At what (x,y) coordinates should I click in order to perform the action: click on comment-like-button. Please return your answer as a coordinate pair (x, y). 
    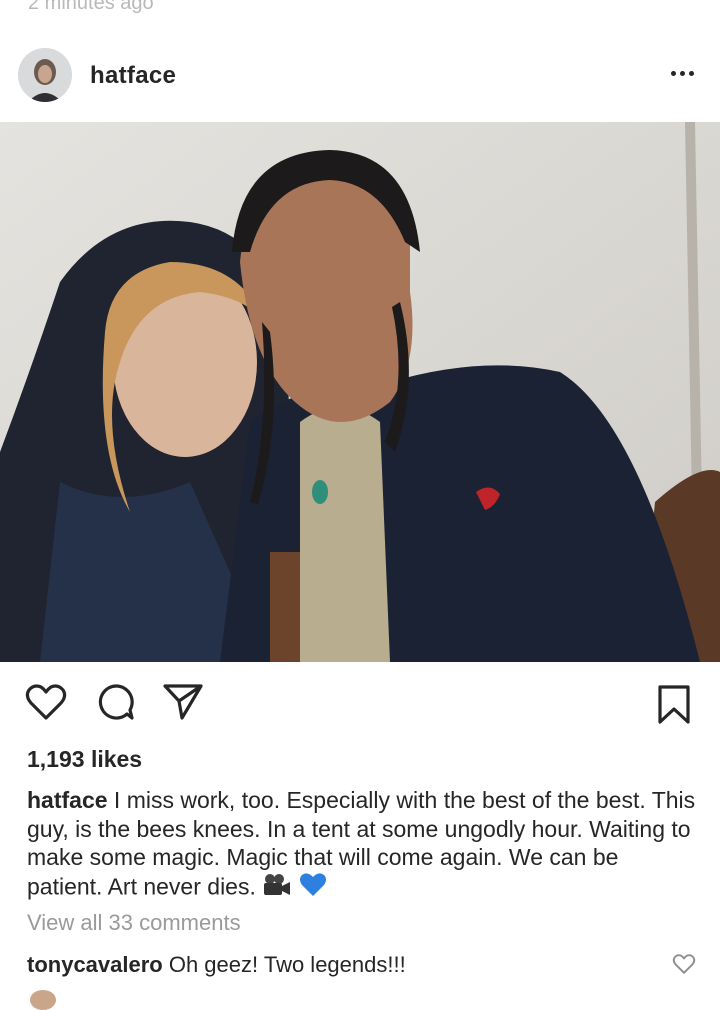
    Looking at the image, I should click on (684, 966).